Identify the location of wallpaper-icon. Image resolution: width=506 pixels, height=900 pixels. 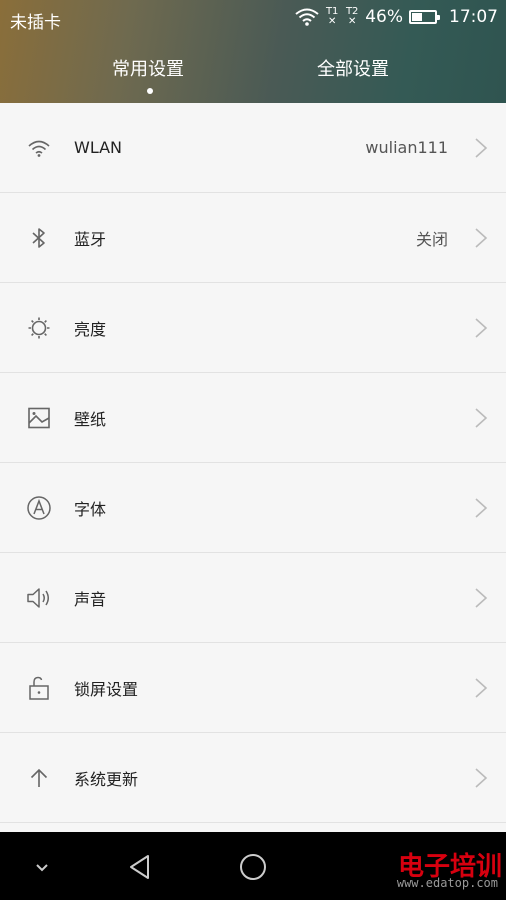
(39, 418).